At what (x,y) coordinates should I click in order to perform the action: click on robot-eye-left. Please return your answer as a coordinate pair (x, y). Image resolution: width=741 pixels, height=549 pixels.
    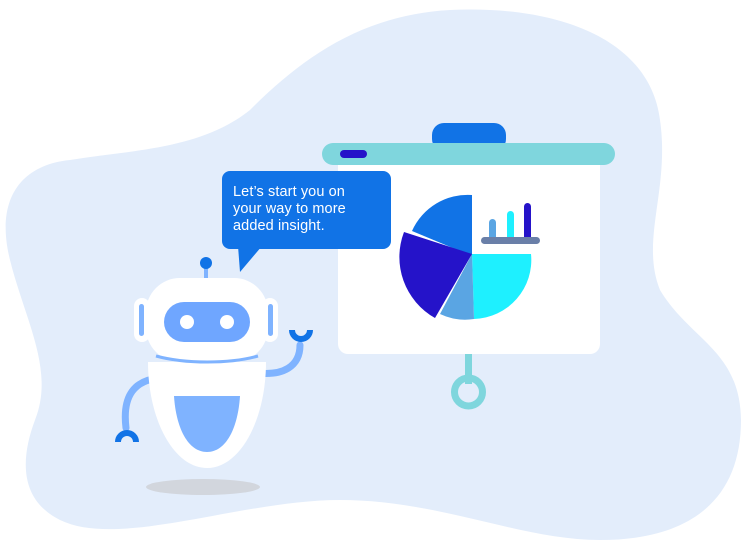
    Looking at the image, I should click on (187, 322).